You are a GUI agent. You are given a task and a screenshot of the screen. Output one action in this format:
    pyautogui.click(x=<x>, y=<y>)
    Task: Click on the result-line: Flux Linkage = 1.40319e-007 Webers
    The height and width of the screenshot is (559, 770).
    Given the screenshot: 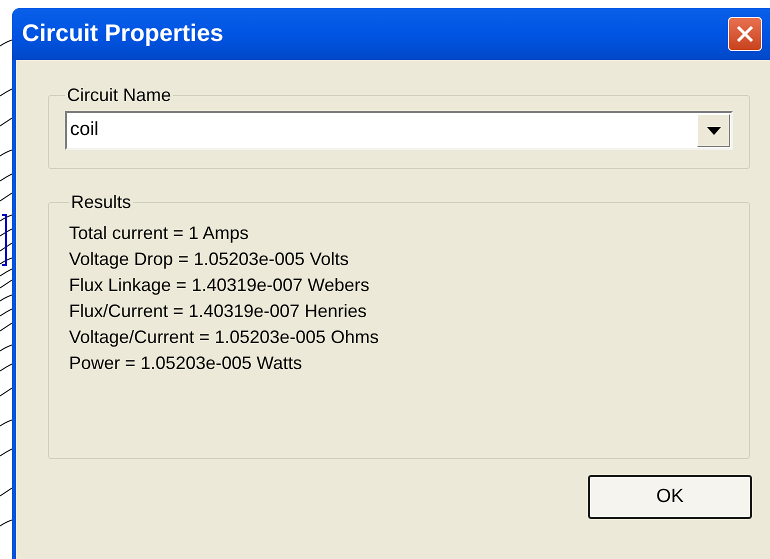 What is the action you would take?
    pyautogui.click(x=219, y=285)
    